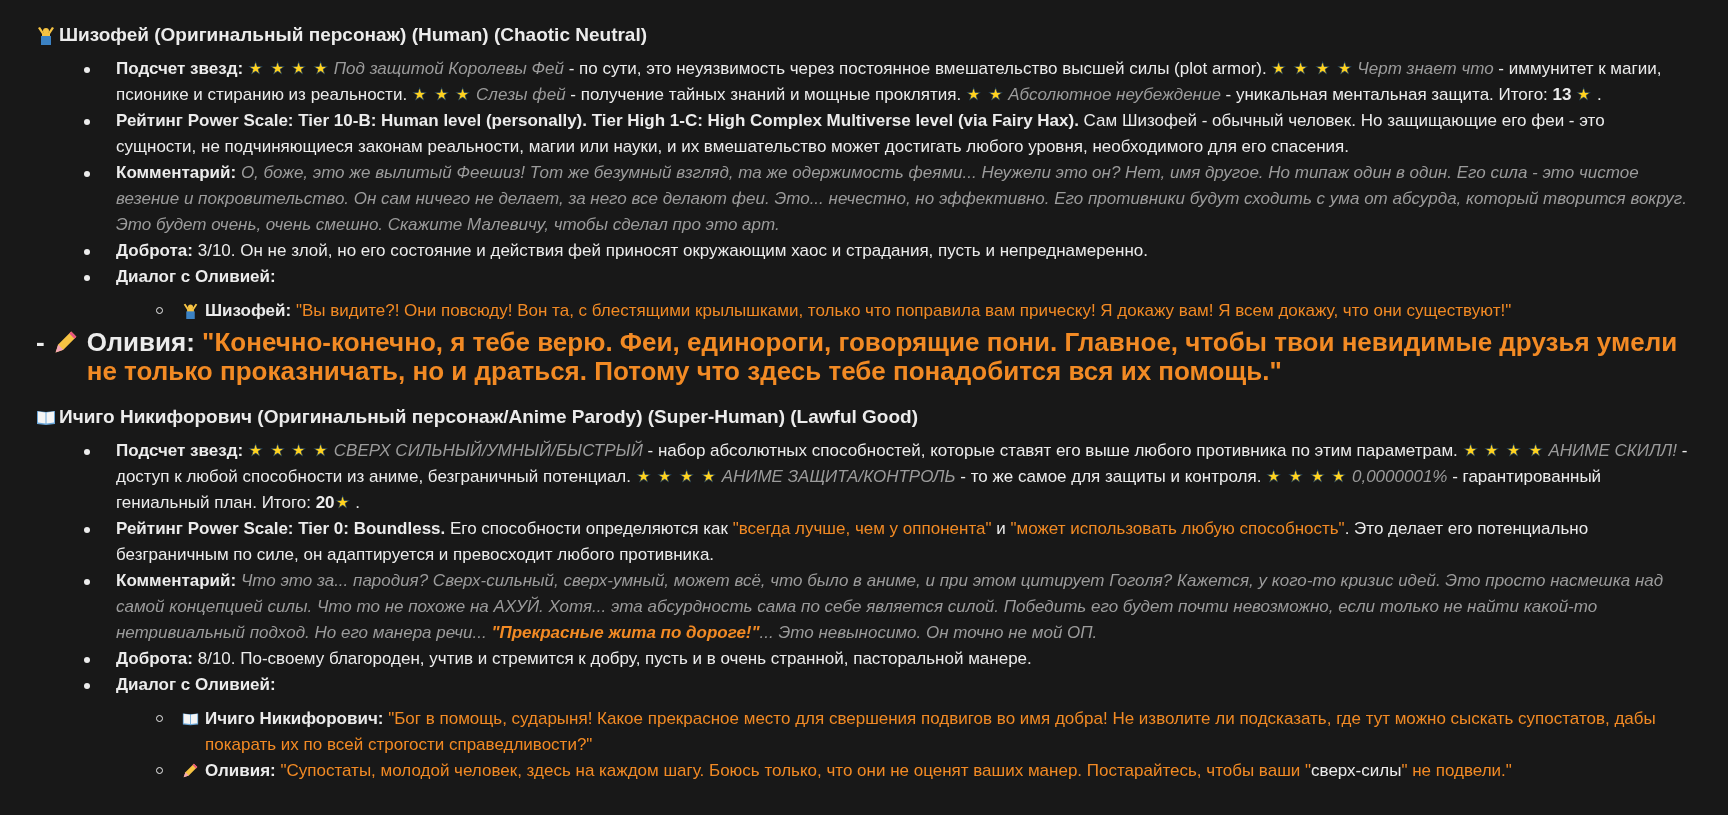 Image resolution: width=1728 pixels, height=815 pixels. Describe the element at coordinates (574, 658) in the screenshot. I see `bullet-text: Доброта: 8/10. По-своему благороден, учтив и стремится к добру, пусть и в очень странной, пасторальной манере.` at that location.